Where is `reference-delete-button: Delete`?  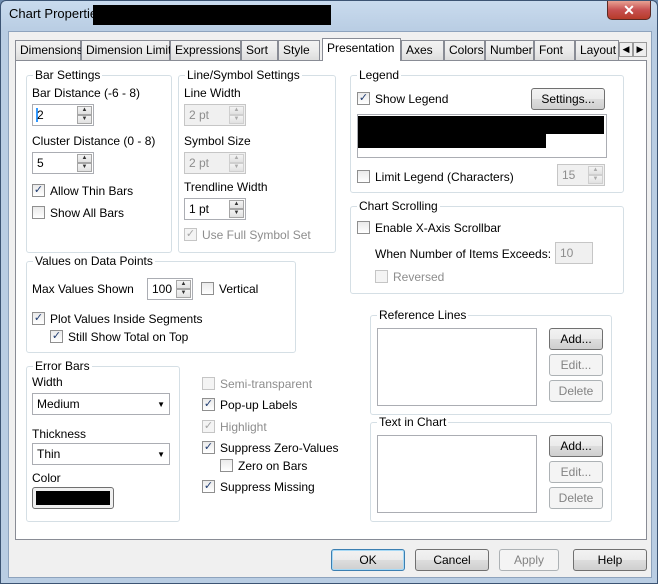
reference-delete-button: Delete is located at coordinates (576, 391).